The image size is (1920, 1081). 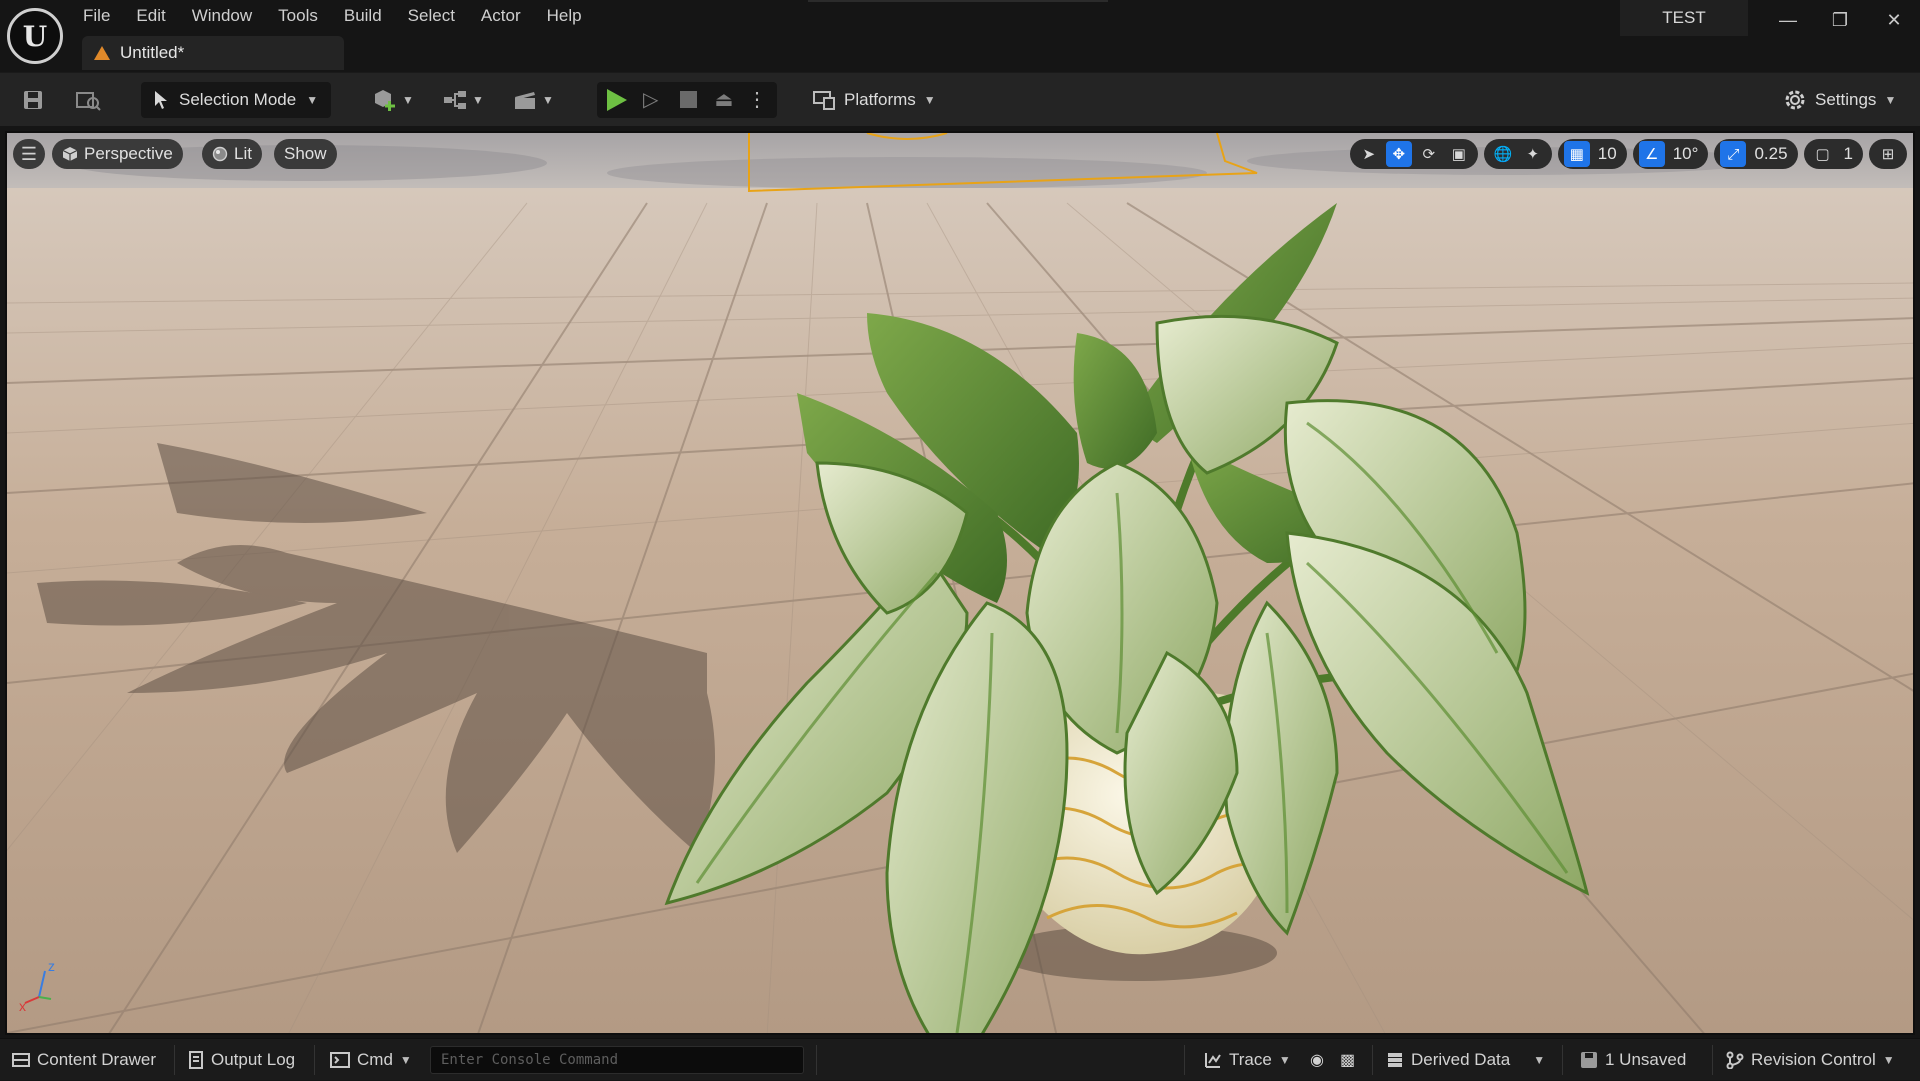 I want to click on camera-icon: ▢, so click(x=1823, y=154).